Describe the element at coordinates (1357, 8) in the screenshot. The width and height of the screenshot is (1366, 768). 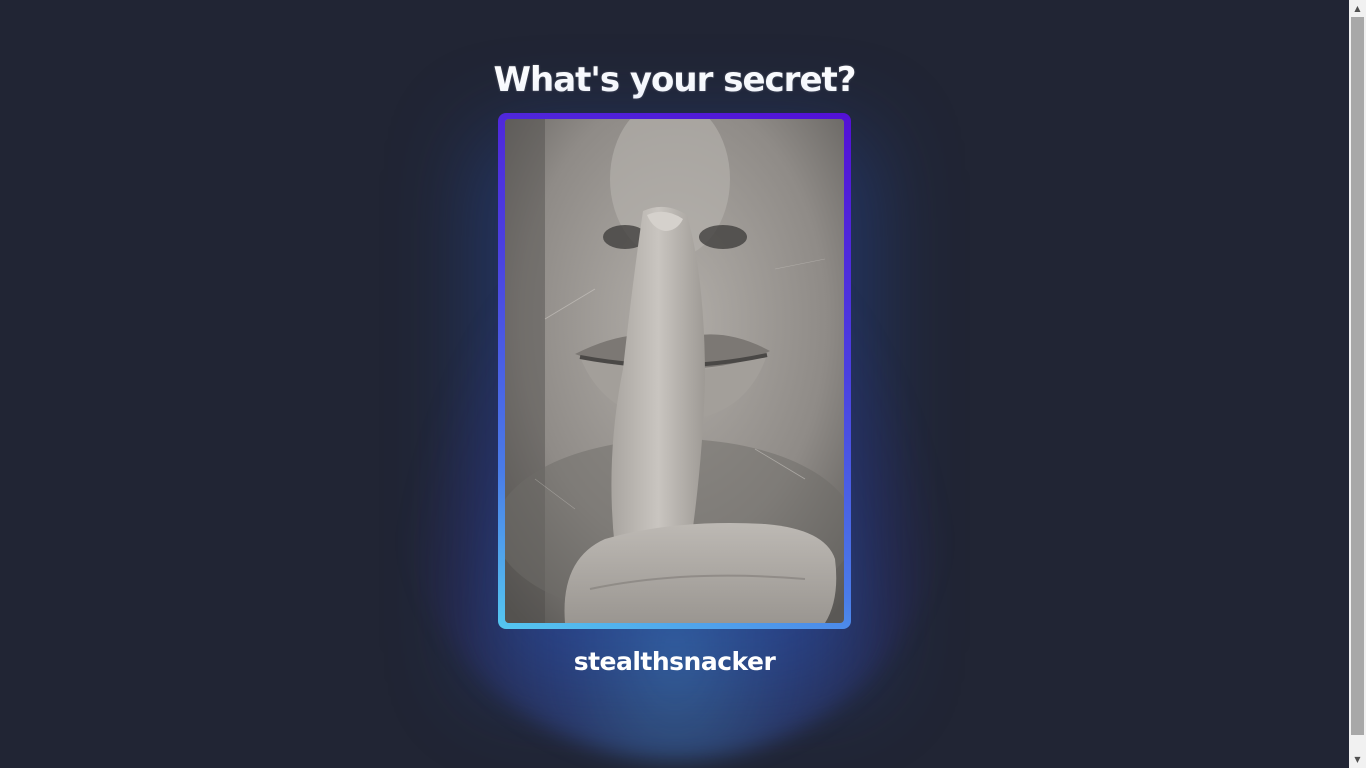
I see `scroll-up-icon: ▲` at that location.